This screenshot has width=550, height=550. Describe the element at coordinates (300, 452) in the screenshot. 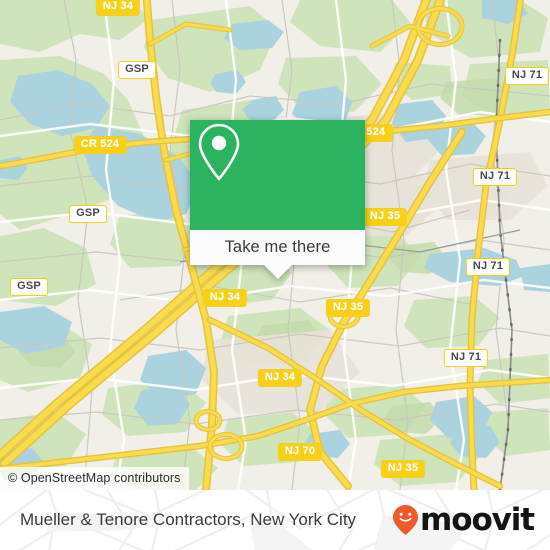

I see `road-shield: NJ 70` at that location.